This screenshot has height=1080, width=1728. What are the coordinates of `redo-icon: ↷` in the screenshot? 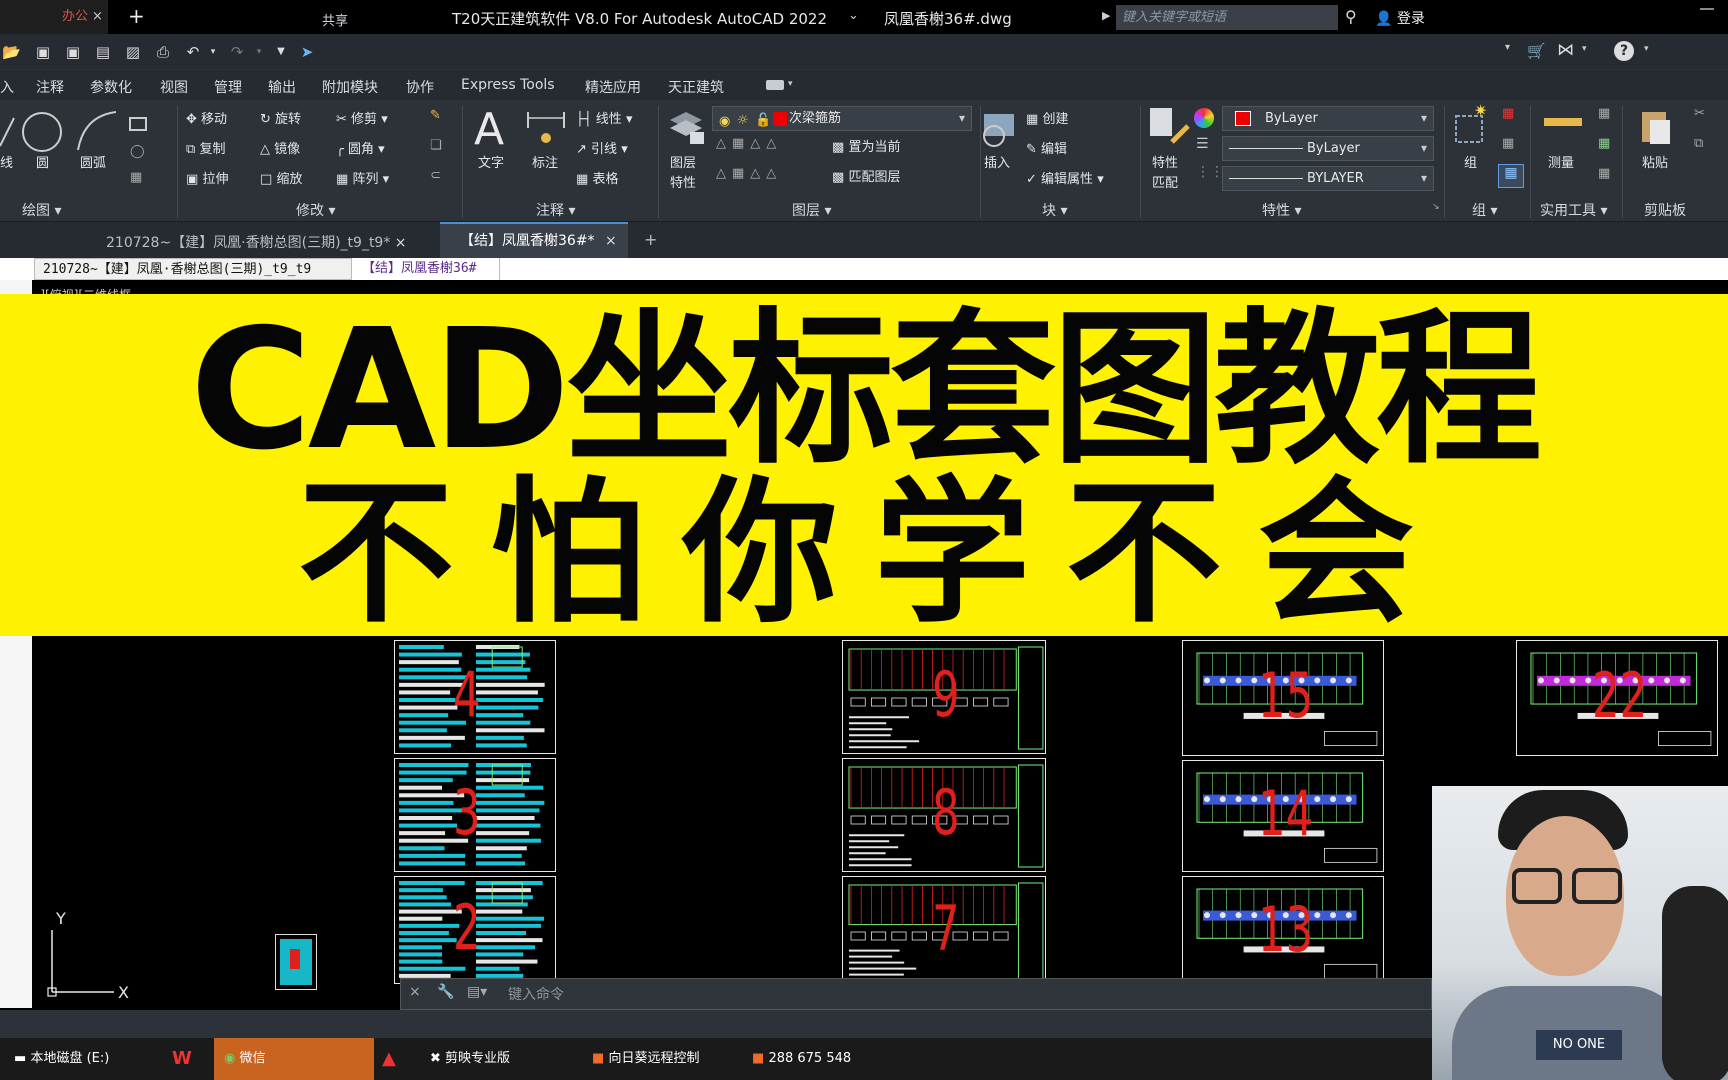 It's located at (237, 52).